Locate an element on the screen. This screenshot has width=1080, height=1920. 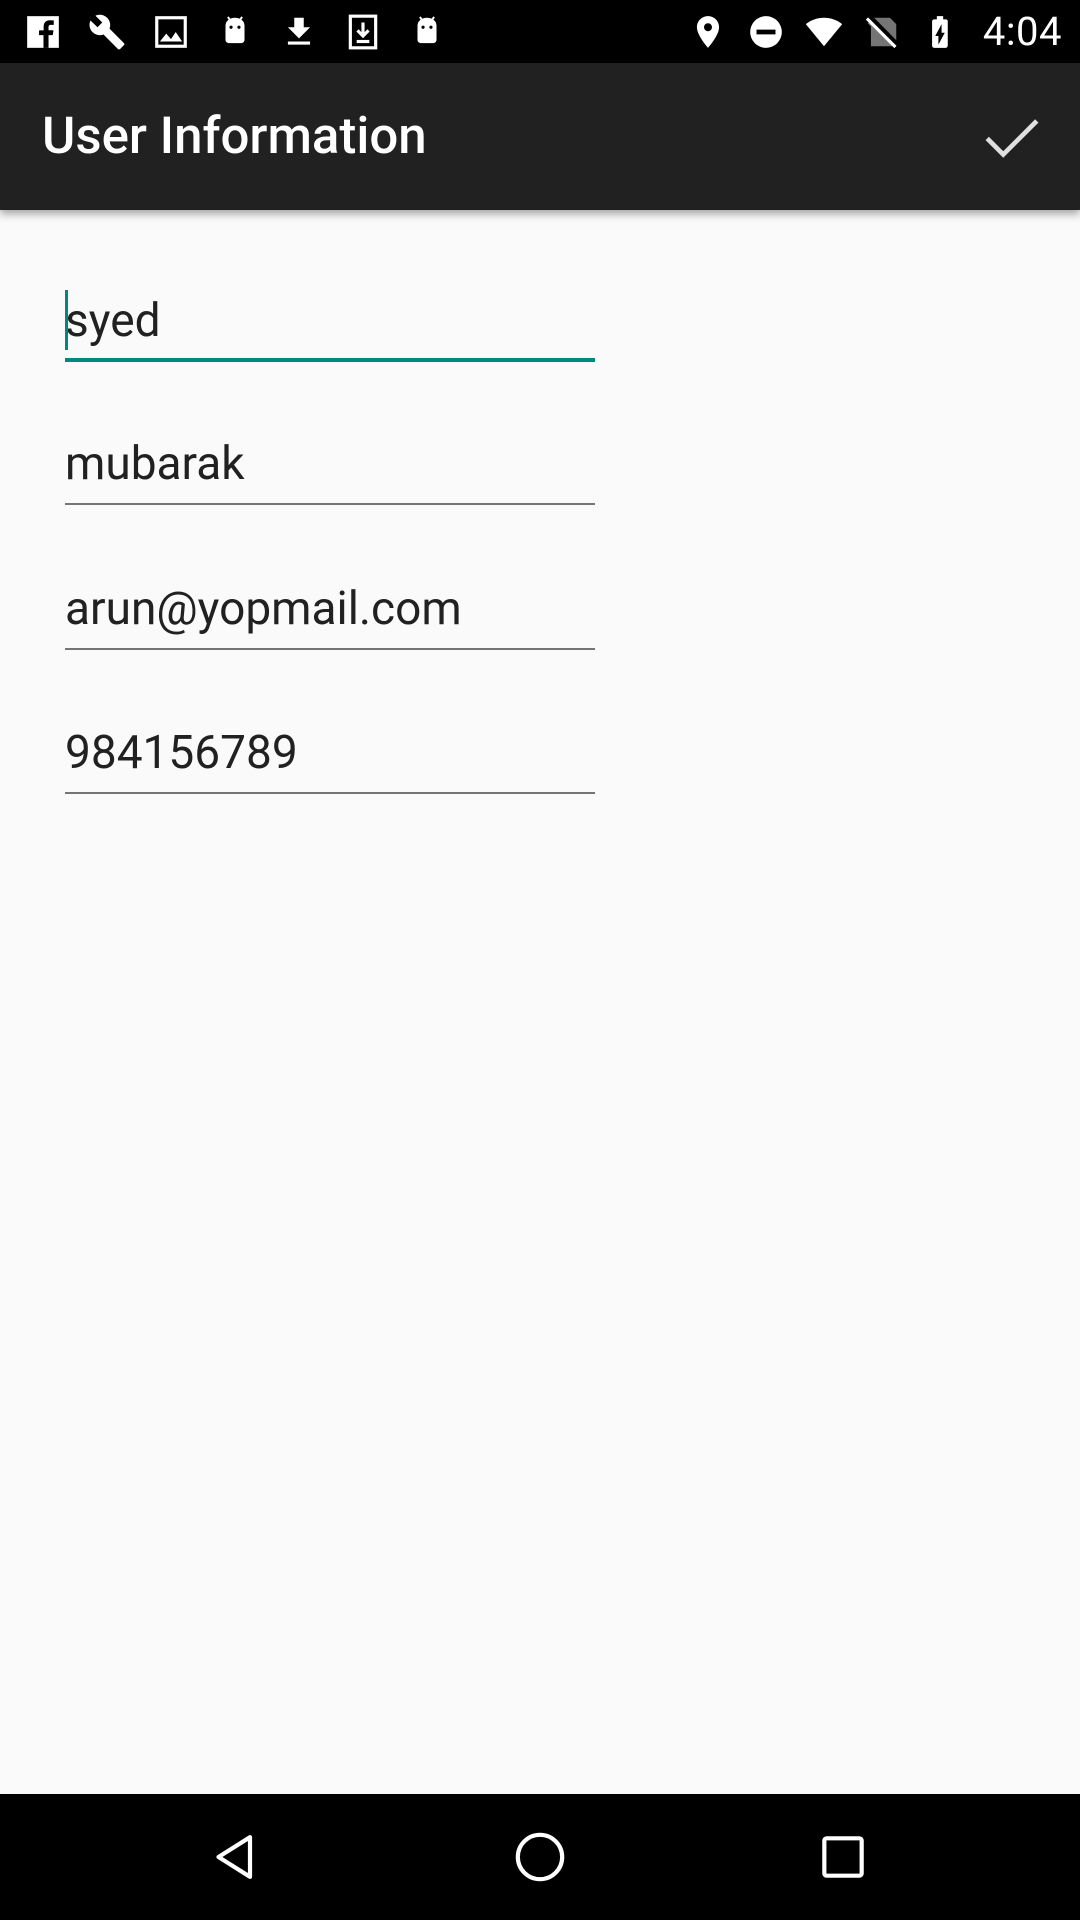
location-icon is located at coordinates (708, 32).